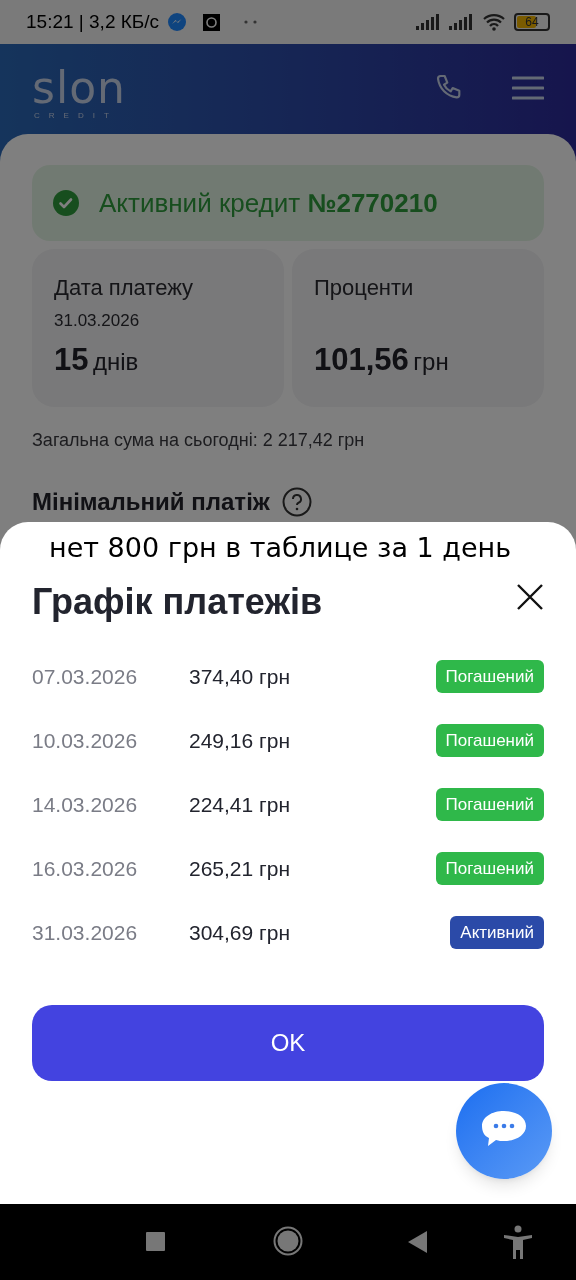  Describe the element at coordinates (239, 804) in the screenshot. I see `payment-amount: 224,41 грн` at that location.